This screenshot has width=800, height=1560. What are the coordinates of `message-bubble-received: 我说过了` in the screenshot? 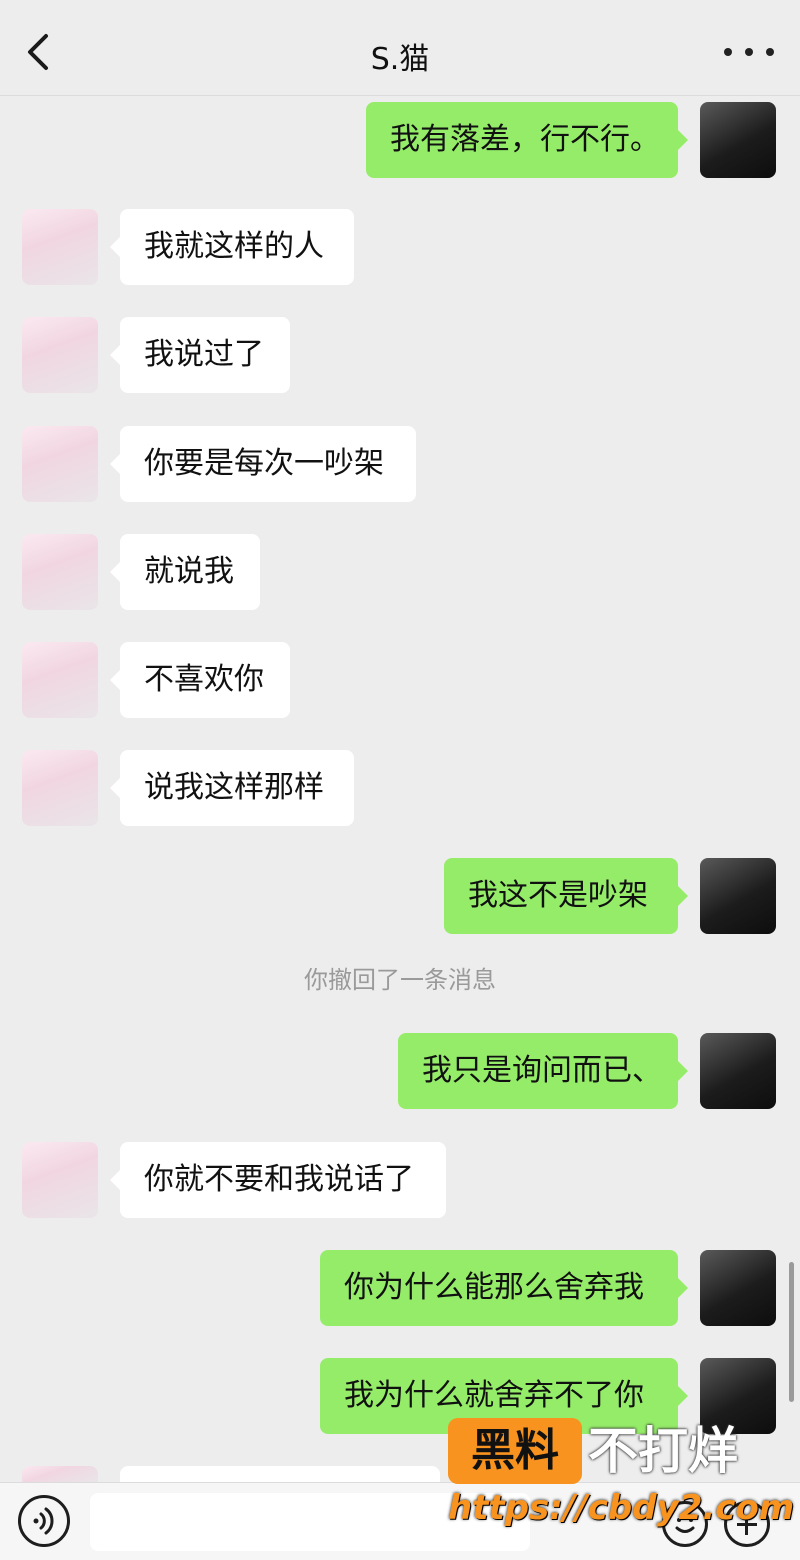 It's located at (200, 355).